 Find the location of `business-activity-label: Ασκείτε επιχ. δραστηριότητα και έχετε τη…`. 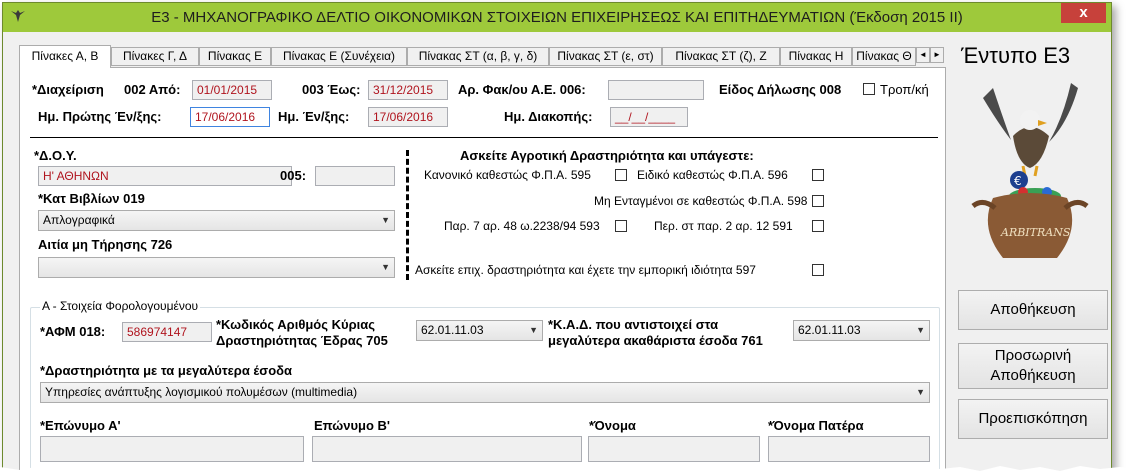

business-activity-label: Ασκείτε επιχ. δραστηριότητα και έχετε τη… is located at coordinates (585, 270).